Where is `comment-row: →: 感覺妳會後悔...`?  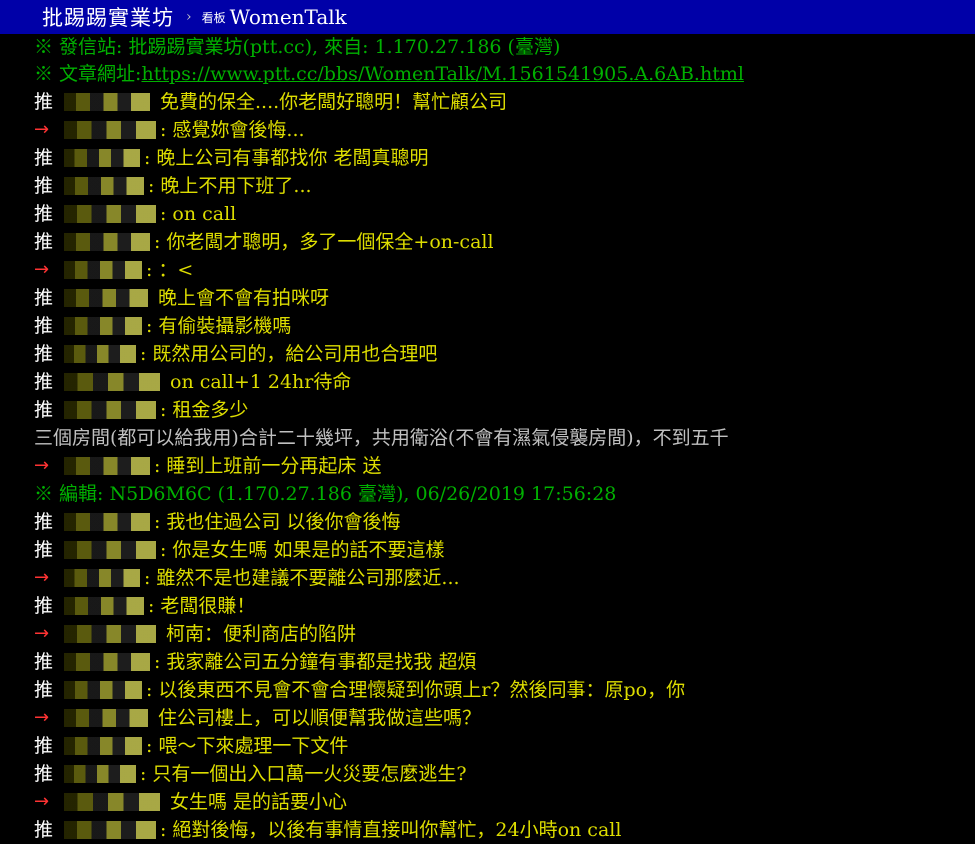
comment-row: →: 感覺妳會後悔... is located at coordinates (504, 130).